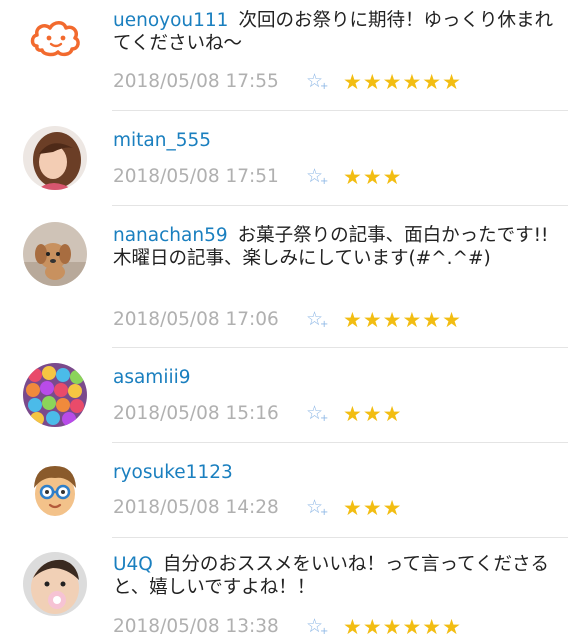 The height and width of the screenshot is (643, 568). I want to click on timestamp: 2018/05/08 14:28, so click(196, 507).